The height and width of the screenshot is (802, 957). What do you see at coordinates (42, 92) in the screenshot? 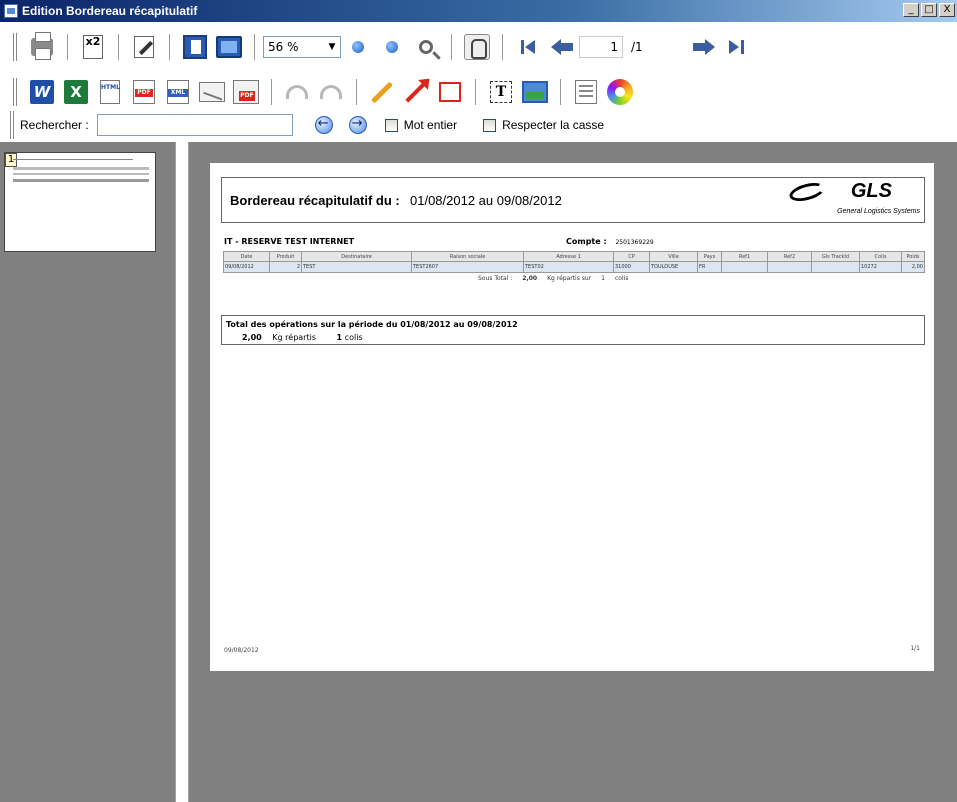
I see `export-word-button: W` at bounding box center [42, 92].